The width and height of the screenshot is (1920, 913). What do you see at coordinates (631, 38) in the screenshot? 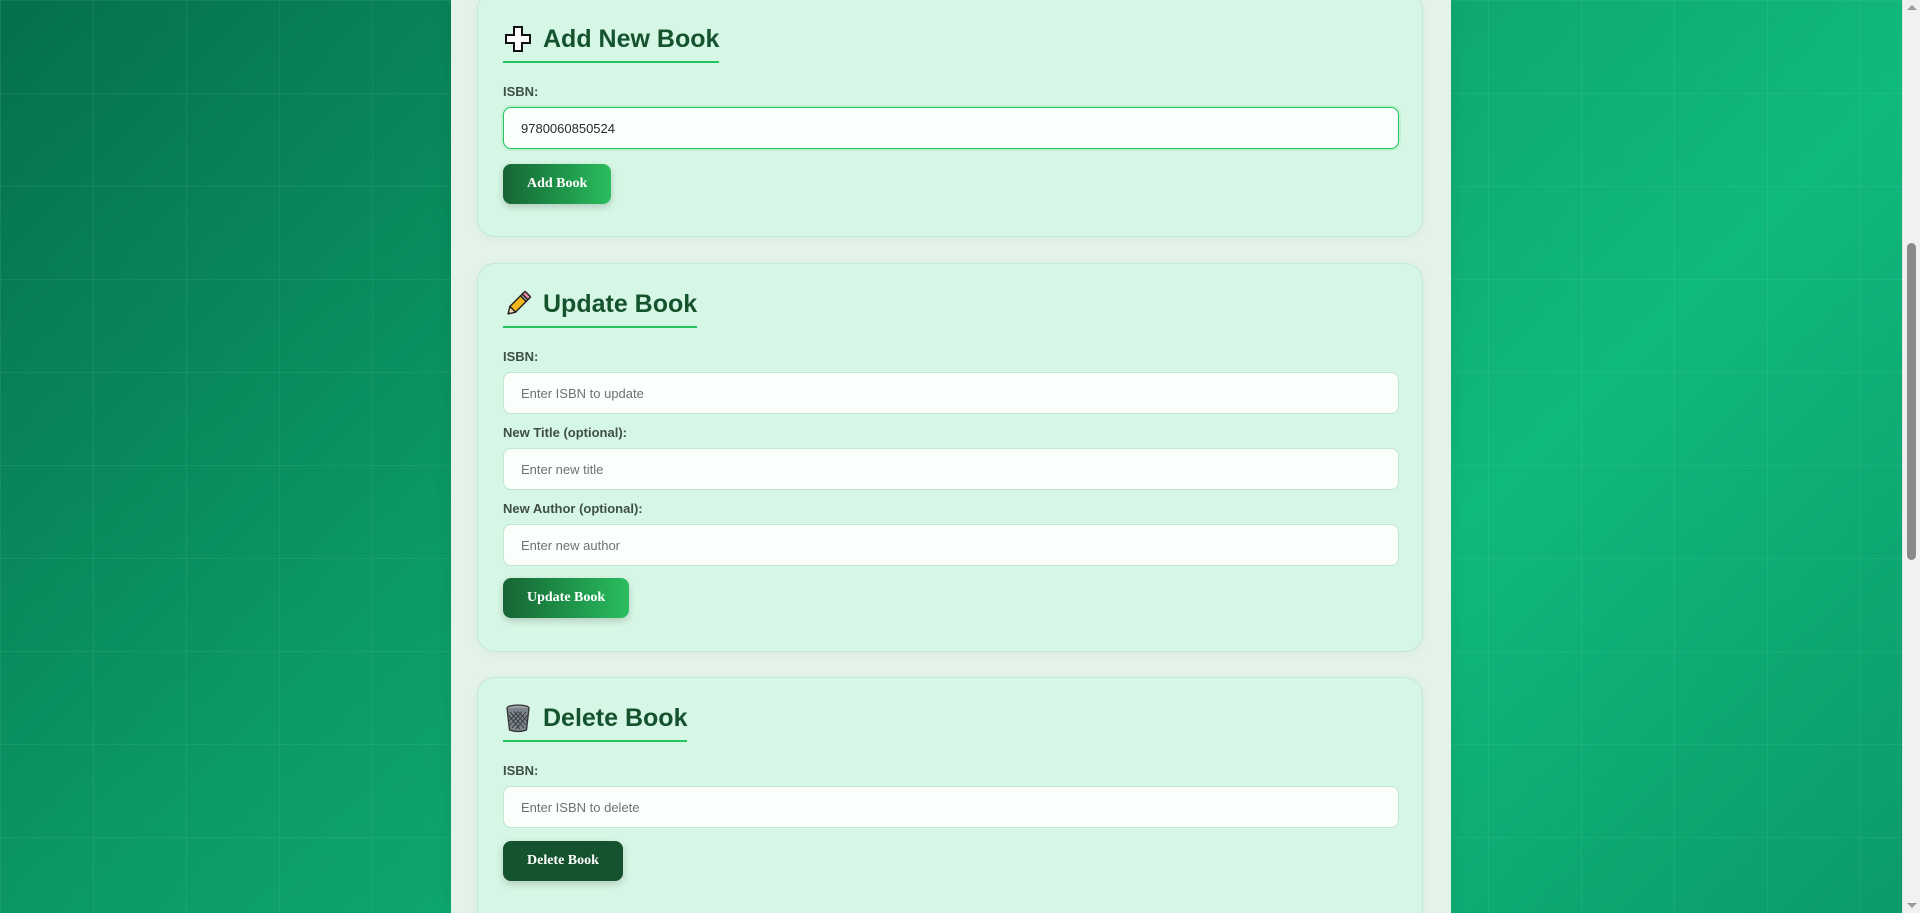
I see `add-book-title: Add New Book` at bounding box center [631, 38].